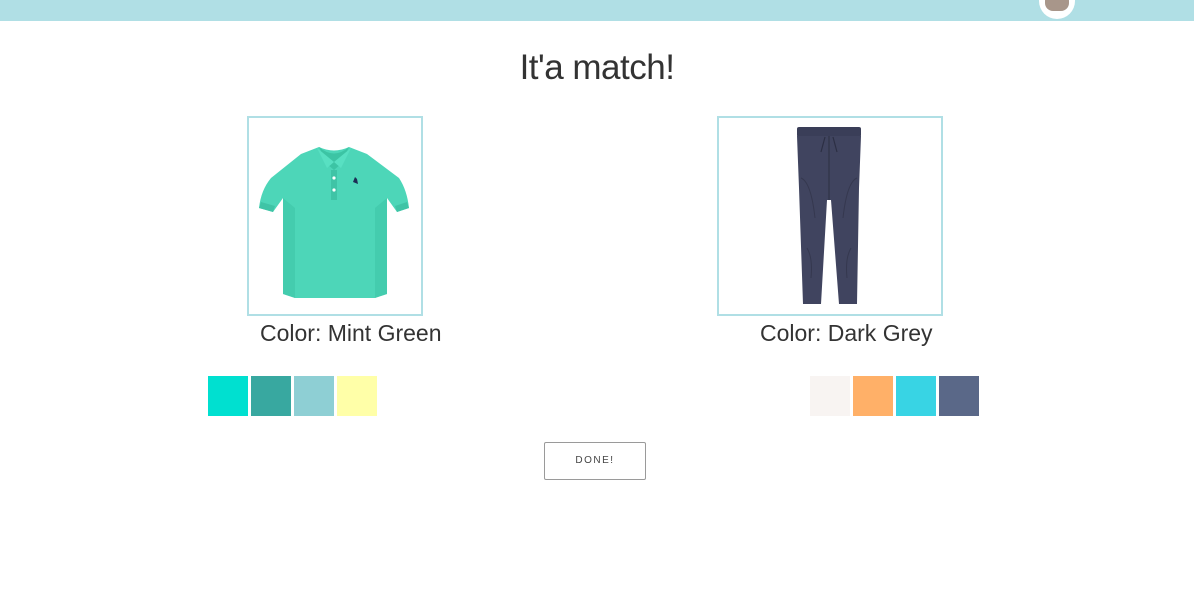 Image resolution: width=1194 pixels, height=591 pixels. I want to click on page-title: It'a match!, so click(597, 67).